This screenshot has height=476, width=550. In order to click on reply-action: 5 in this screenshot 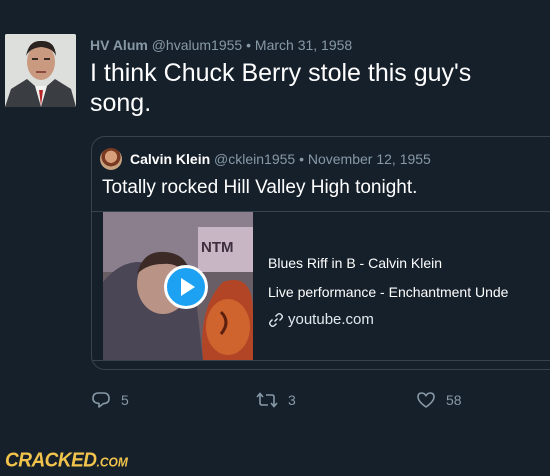, I will do `click(110, 400)`.